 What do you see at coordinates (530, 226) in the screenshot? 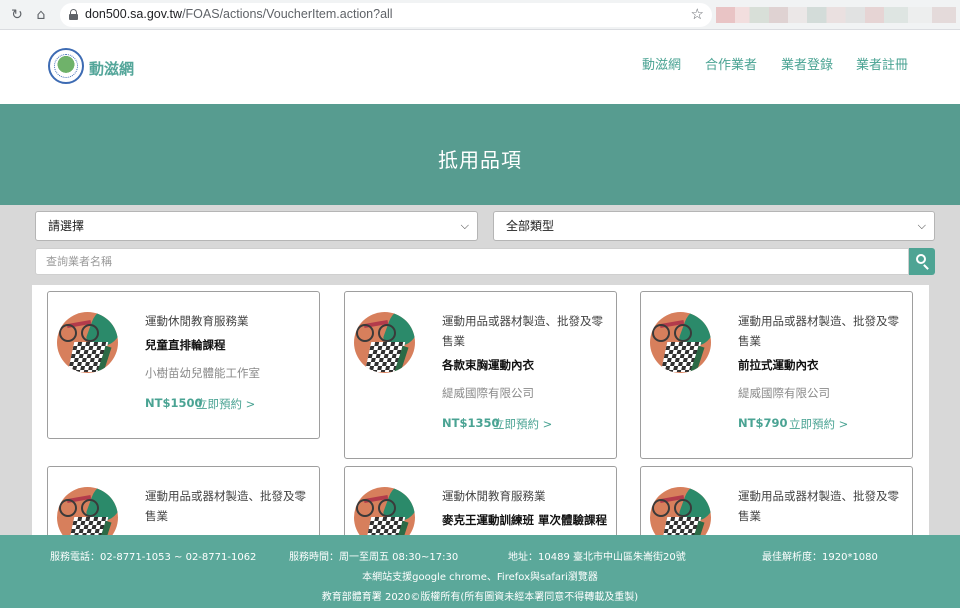
I see `type-select-value: 全部類型` at bounding box center [530, 226].